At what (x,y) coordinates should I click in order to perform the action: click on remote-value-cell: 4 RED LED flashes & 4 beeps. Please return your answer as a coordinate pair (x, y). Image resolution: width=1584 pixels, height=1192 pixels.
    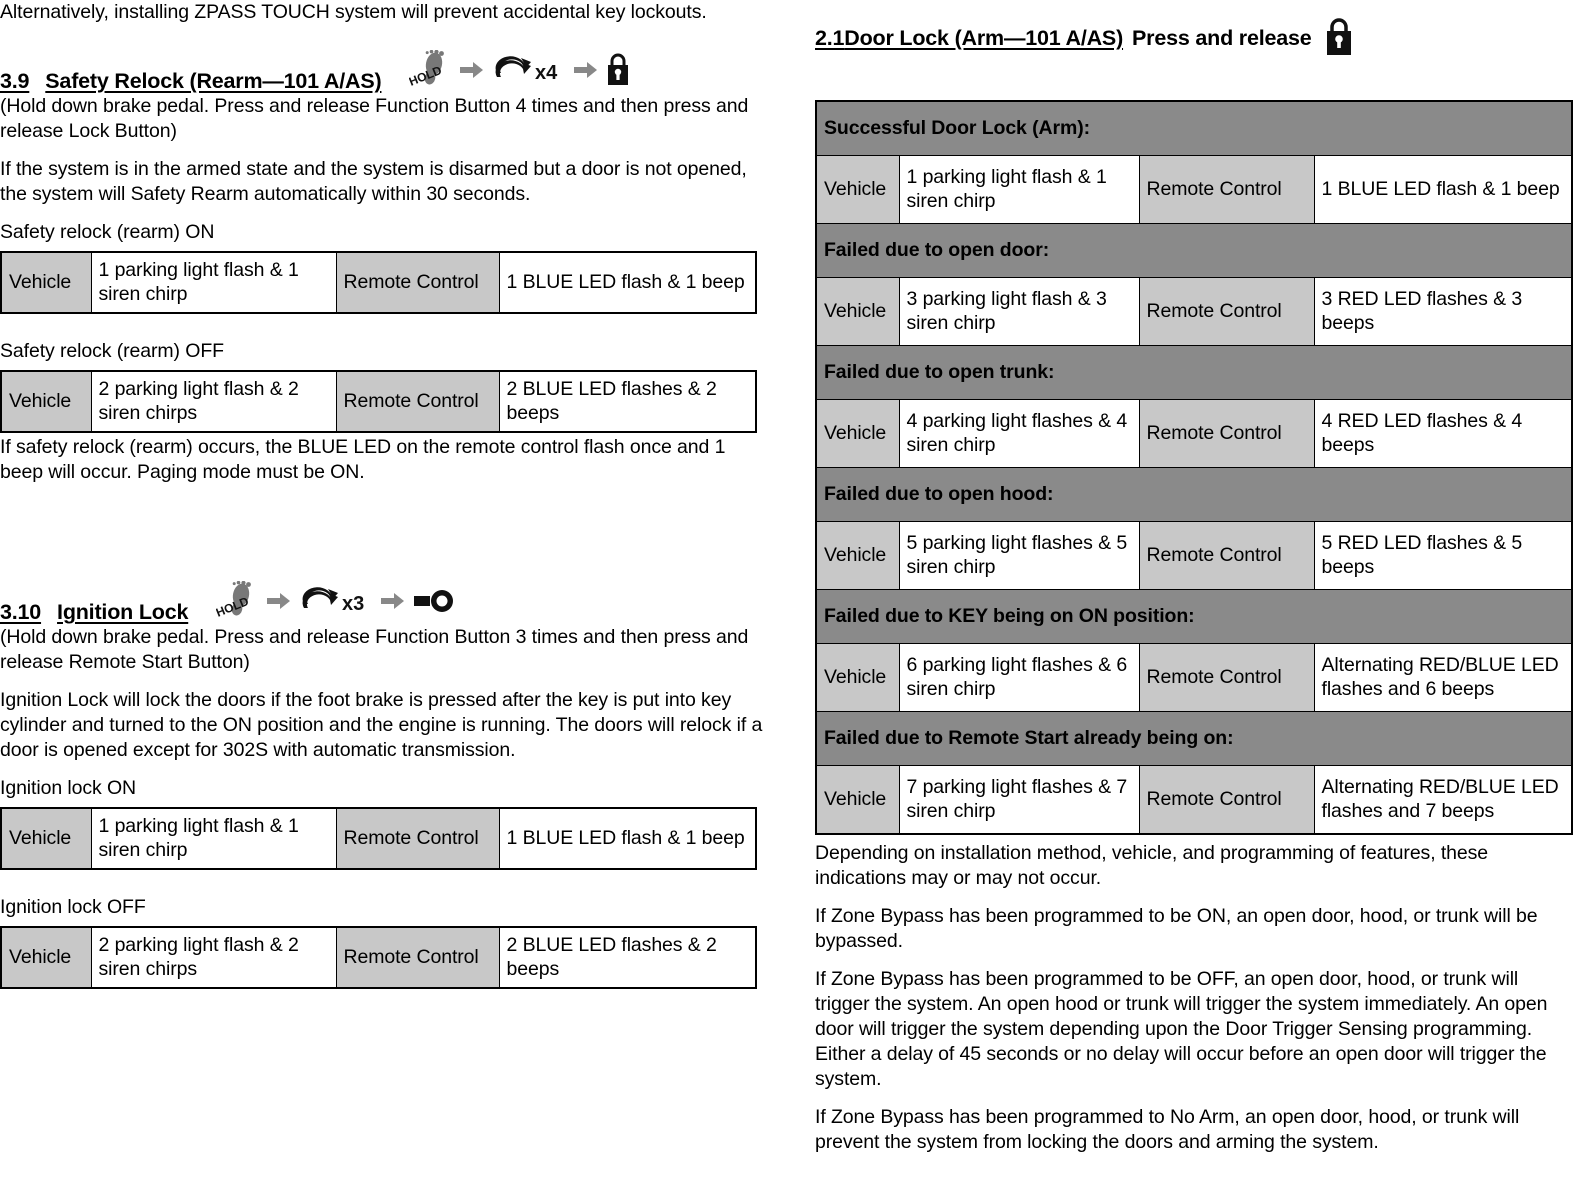
    Looking at the image, I should click on (1443, 433).